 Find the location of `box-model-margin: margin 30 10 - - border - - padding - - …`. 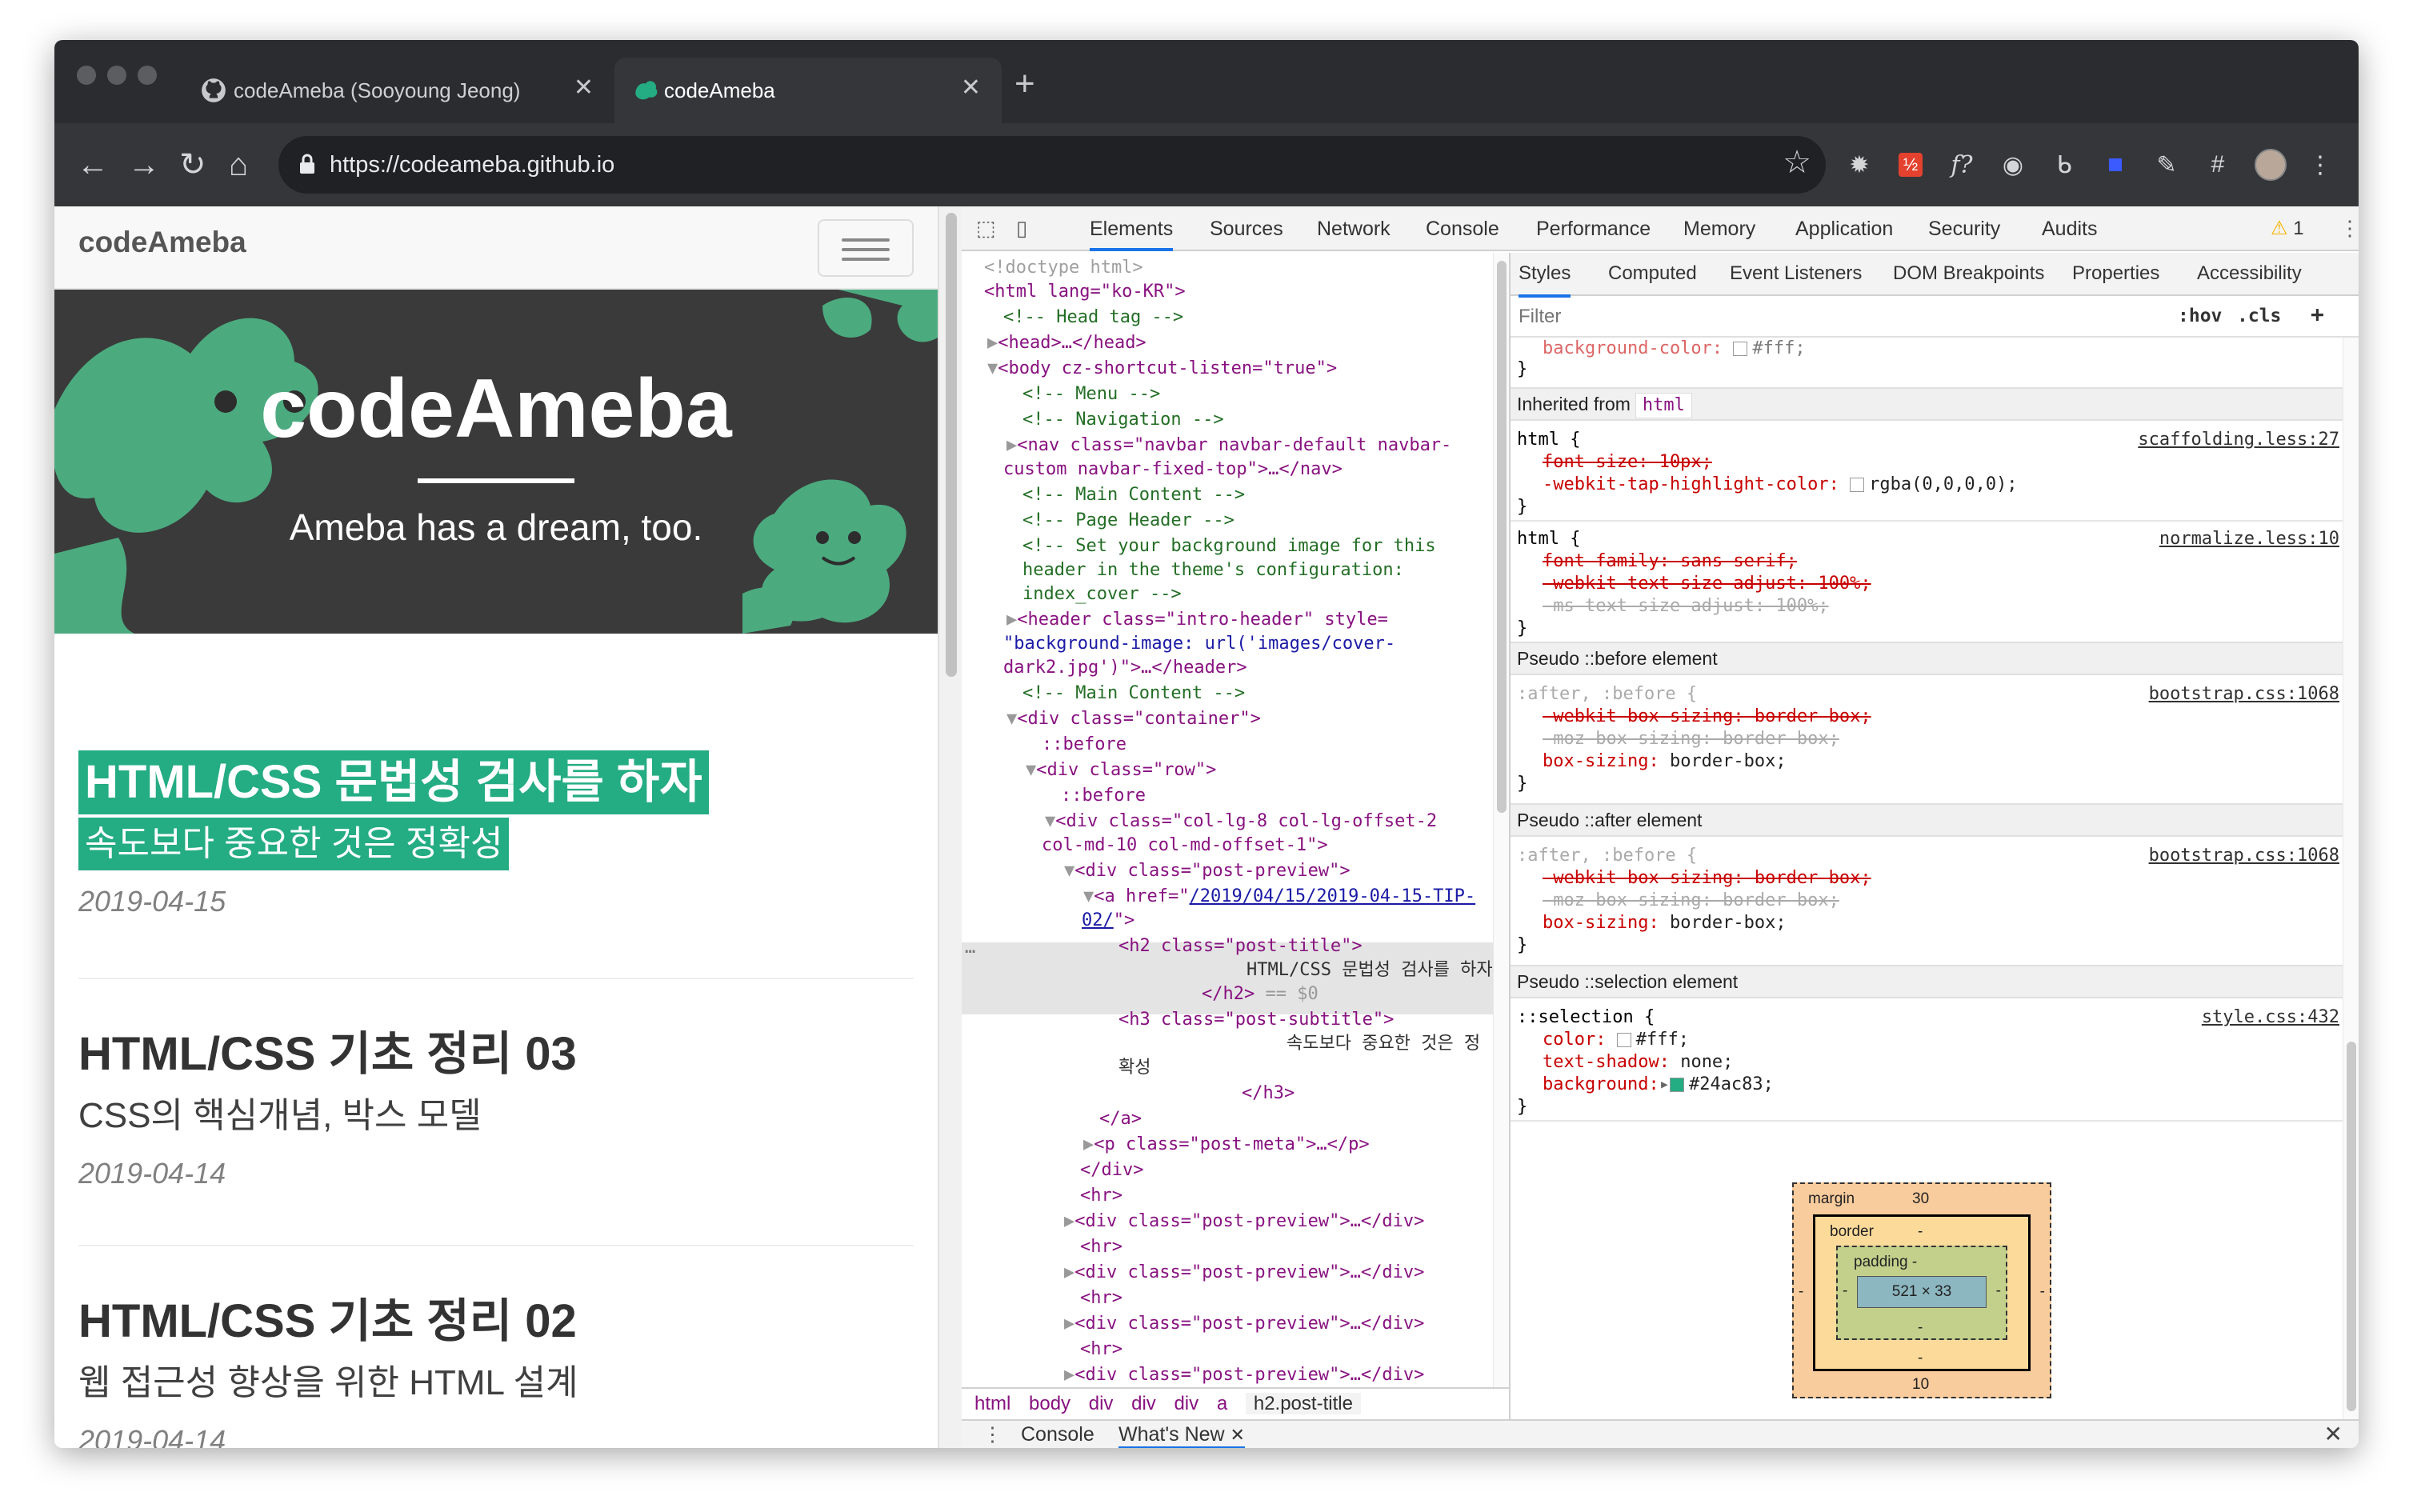

box-model-margin: margin 30 10 - - border - - padding - - … is located at coordinates (1921, 1290).